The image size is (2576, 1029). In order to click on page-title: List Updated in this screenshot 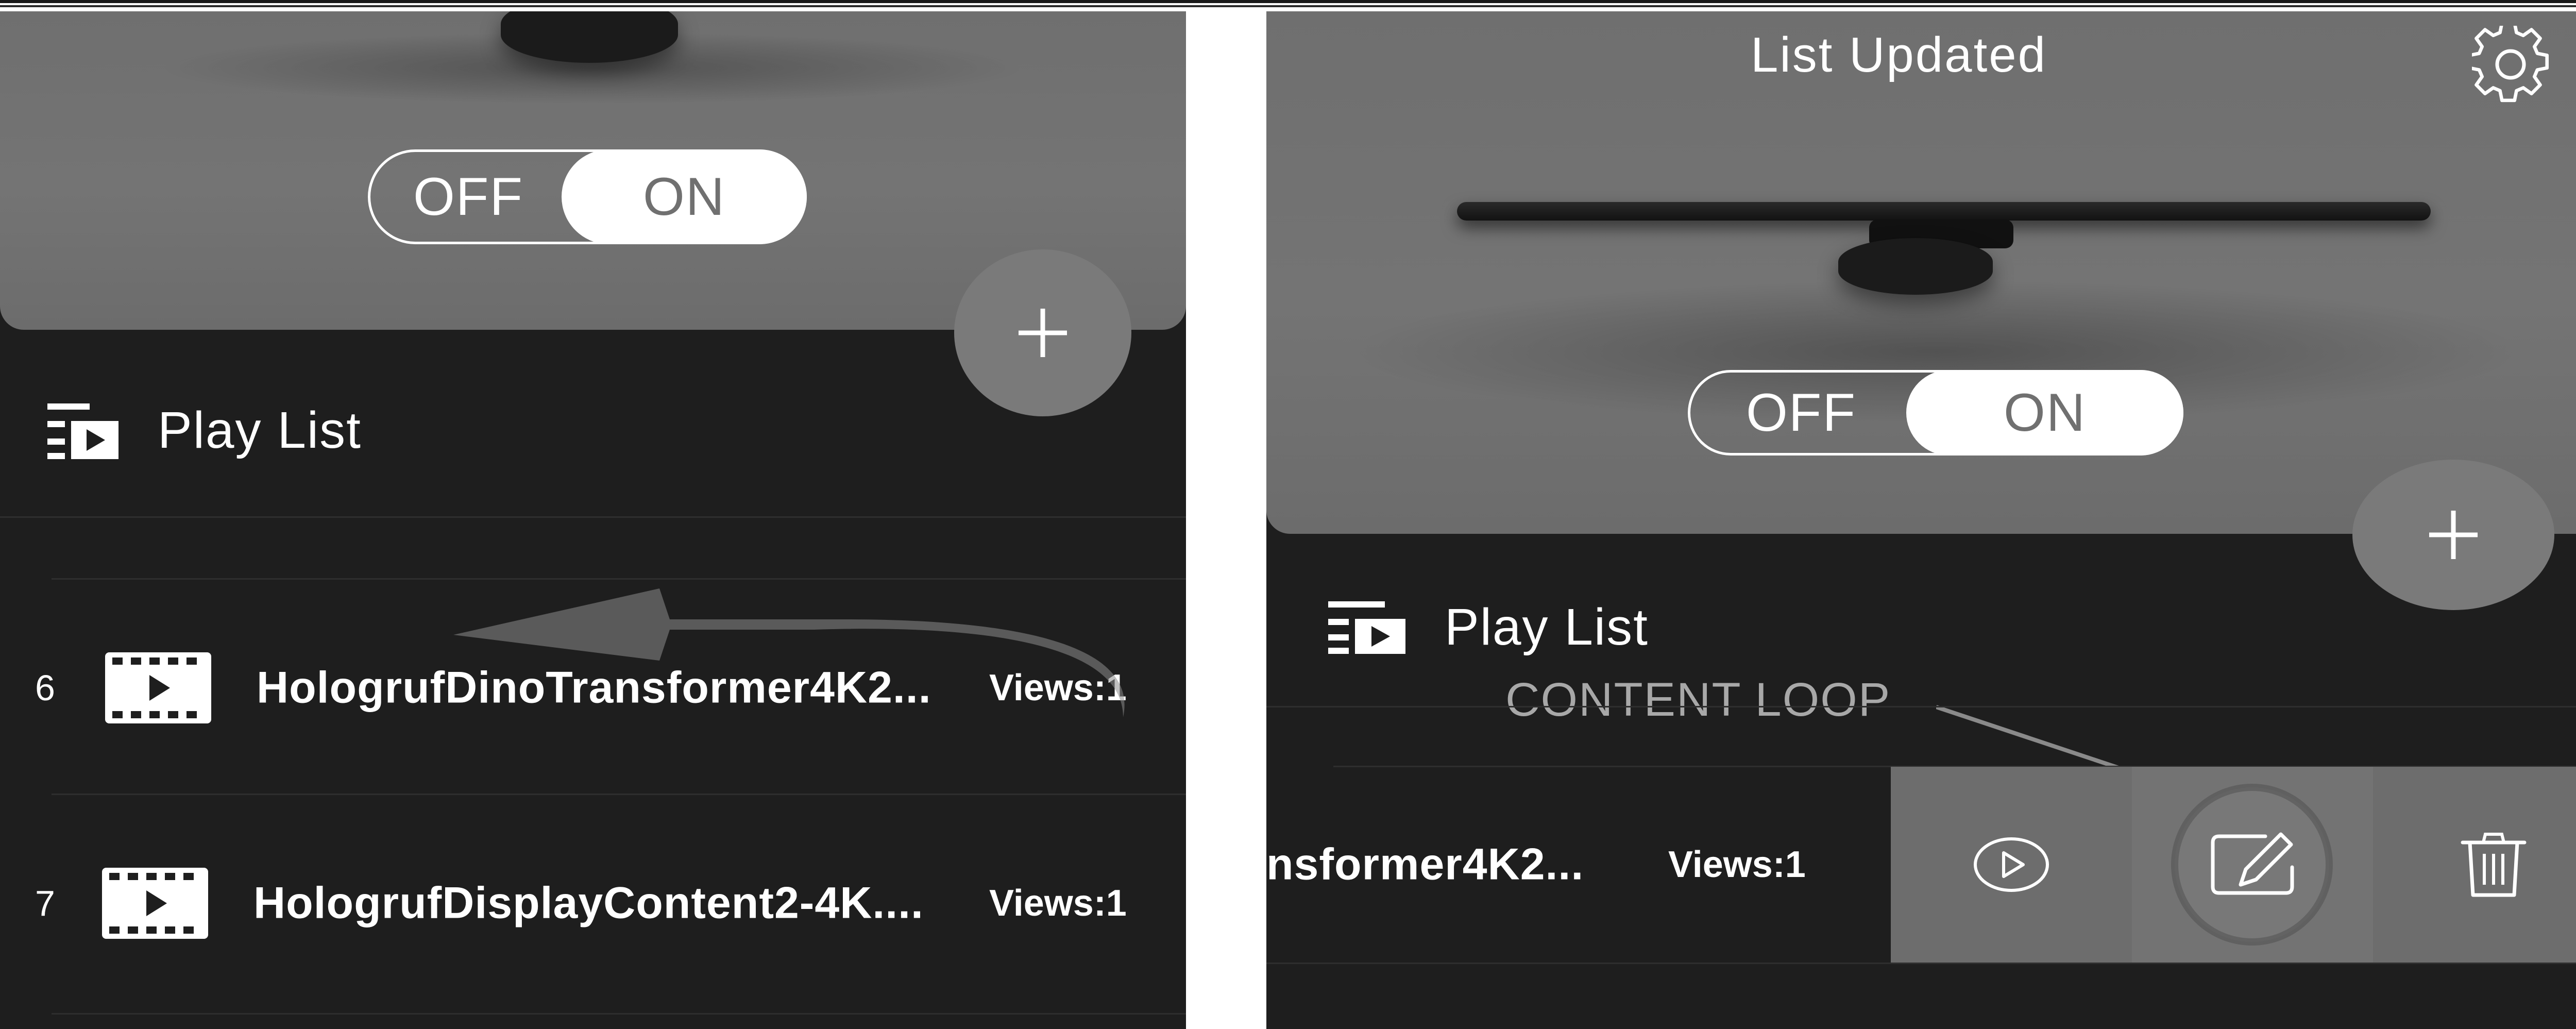, I will do `click(1899, 54)`.